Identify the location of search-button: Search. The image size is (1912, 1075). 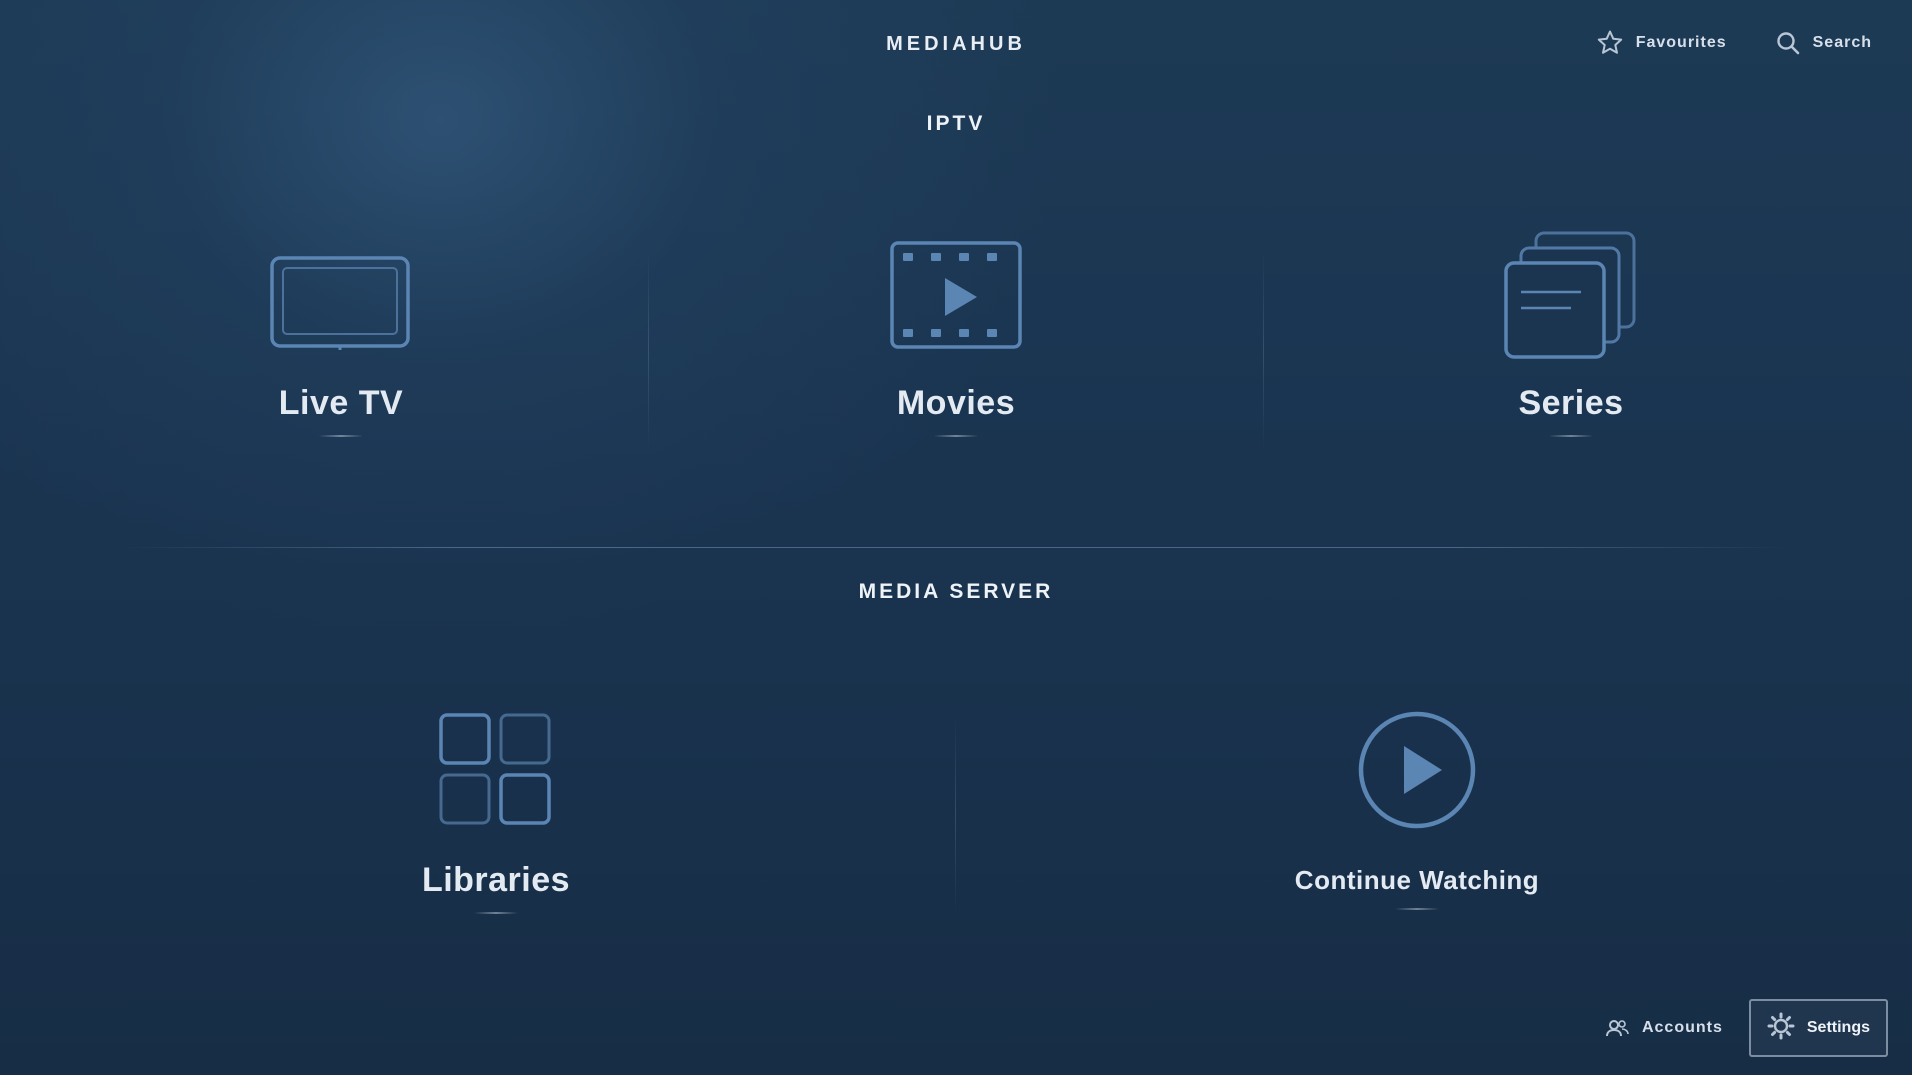
(1823, 43).